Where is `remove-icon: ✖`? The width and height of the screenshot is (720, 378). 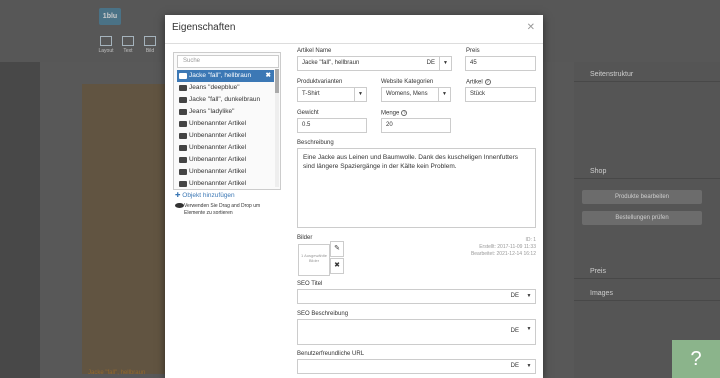
remove-icon: ✖ is located at coordinates (268, 76).